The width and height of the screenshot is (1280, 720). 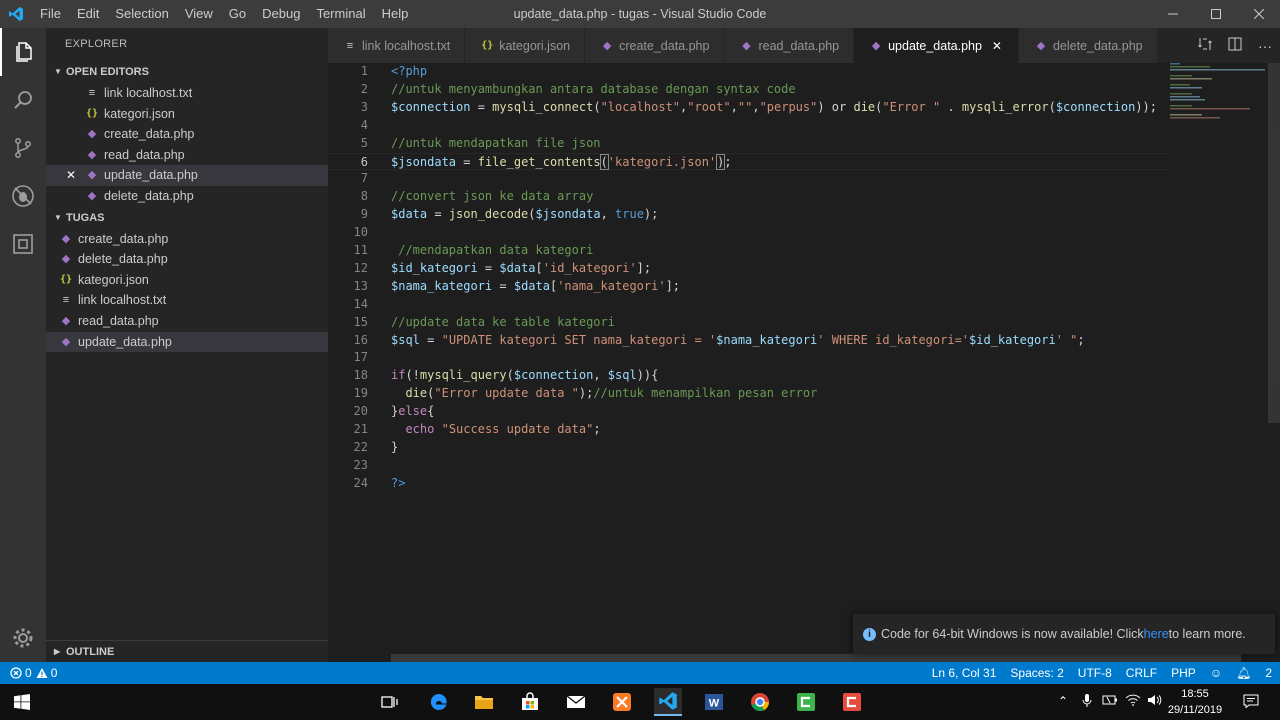 I want to click on tab-update-data: ◆ update_data.php ✕, so click(x=936, y=45).